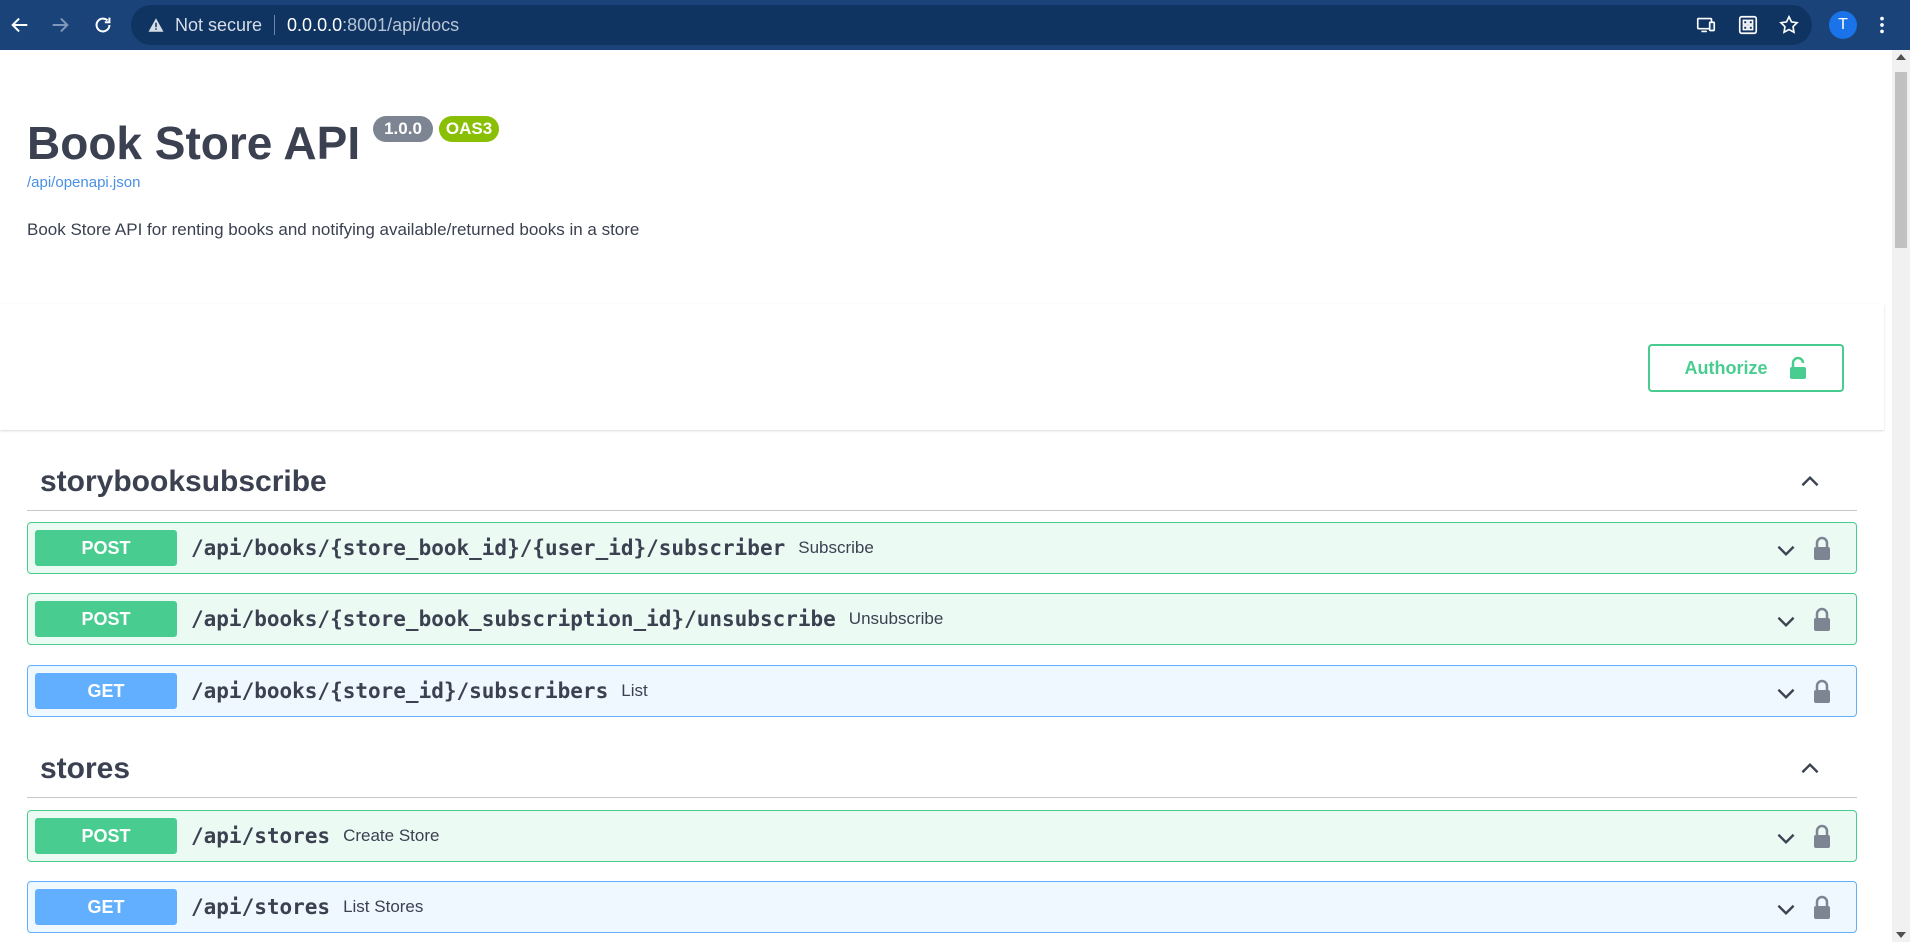 The width and height of the screenshot is (1910, 942). Describe the element at coordinates (469, 129) in the screenshot. I see `oas-badge: OAS3` at that location.